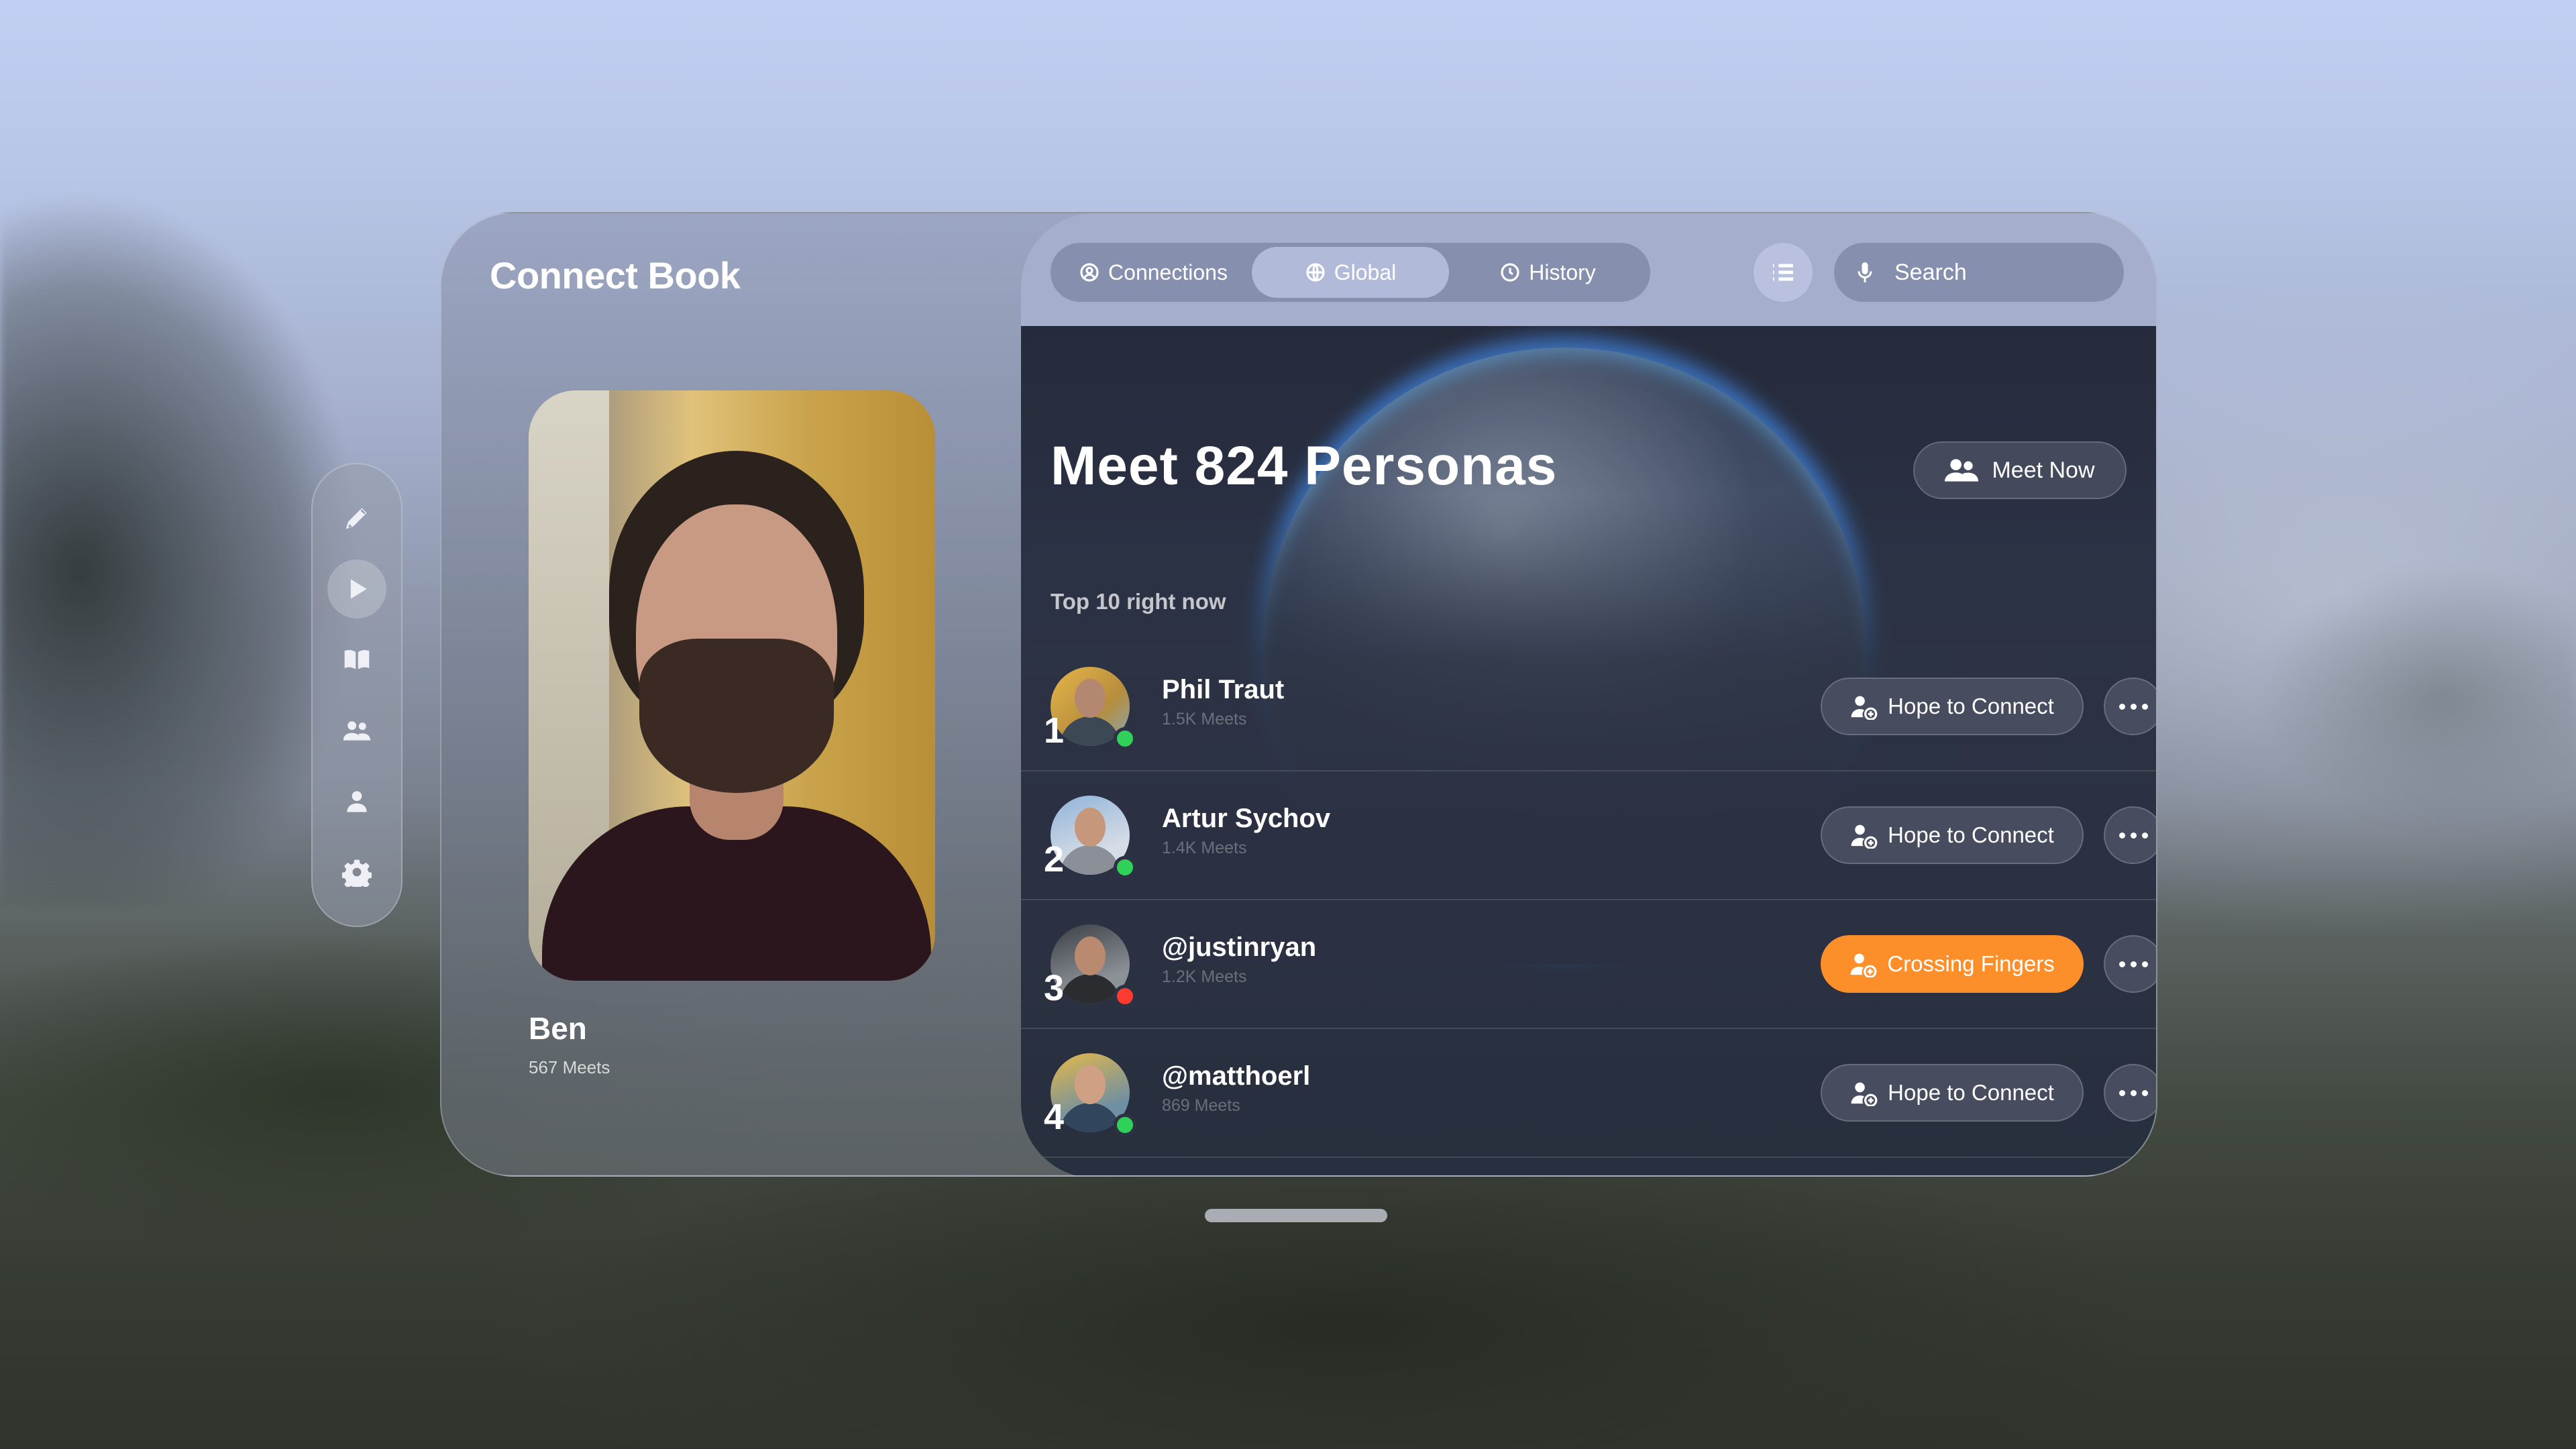 The height and width of the screenshot is (1449, 2576). What do you see at coordinates (1054, 730) in the screenshot?
I see `rank-number: 1` at bounding box center [1054, 730].